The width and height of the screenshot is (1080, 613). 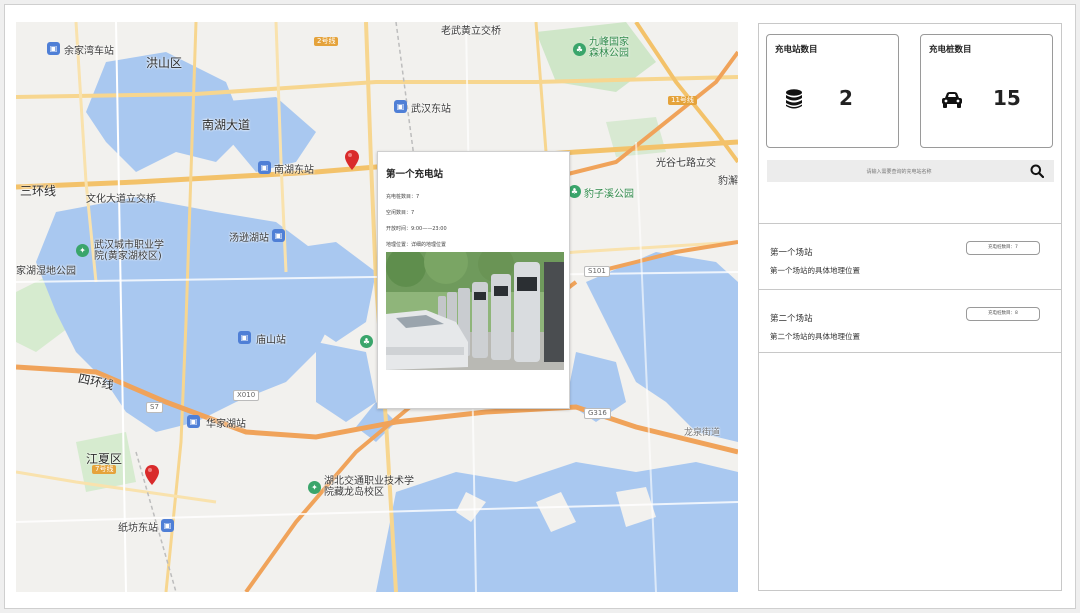 What do you see at coordinates (46, 271) in the screenshot?
I see `map-label-jiahu: 家湖湿地公园` at bounding box center [46, 271].